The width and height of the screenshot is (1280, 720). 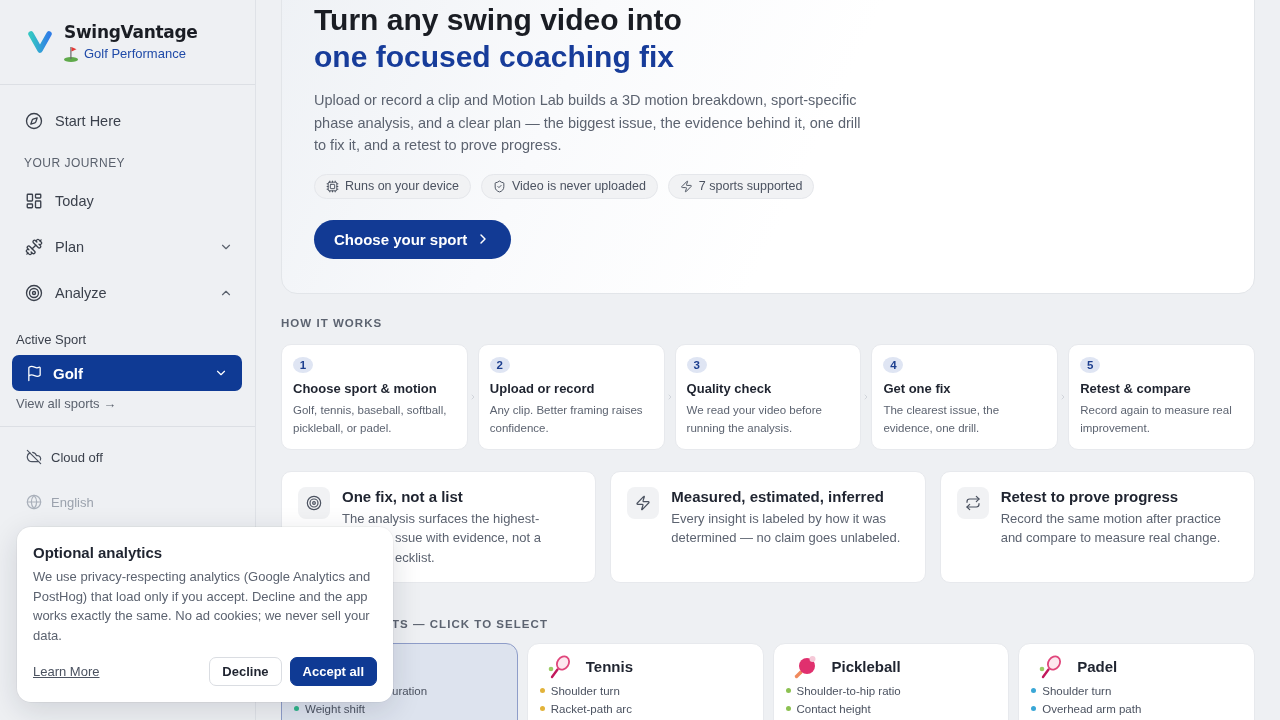 What do you see at coordinates (34, 247) in the screenshot?
I see `dumbbell-icon` at bounding box center [34, 247].